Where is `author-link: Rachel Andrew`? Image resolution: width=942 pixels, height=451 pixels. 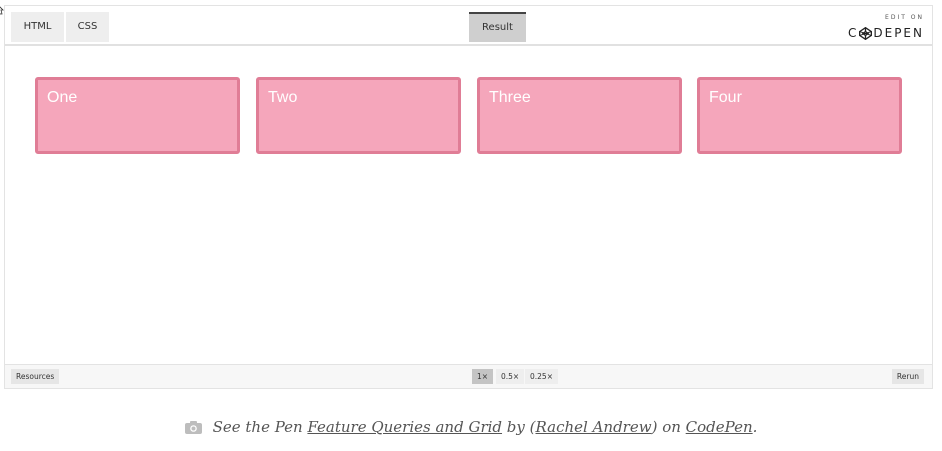
author-link: Rachel Andrew is located at coordinates (594, 427).